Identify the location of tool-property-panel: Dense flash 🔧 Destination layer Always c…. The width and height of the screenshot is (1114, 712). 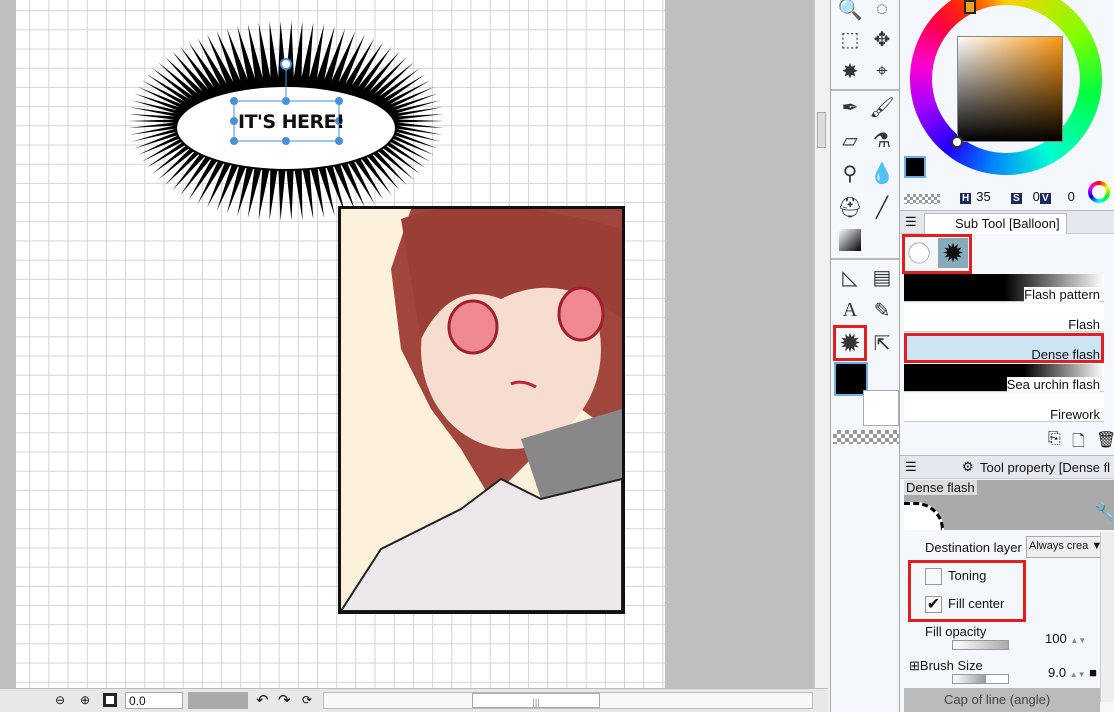
(1007, 596).